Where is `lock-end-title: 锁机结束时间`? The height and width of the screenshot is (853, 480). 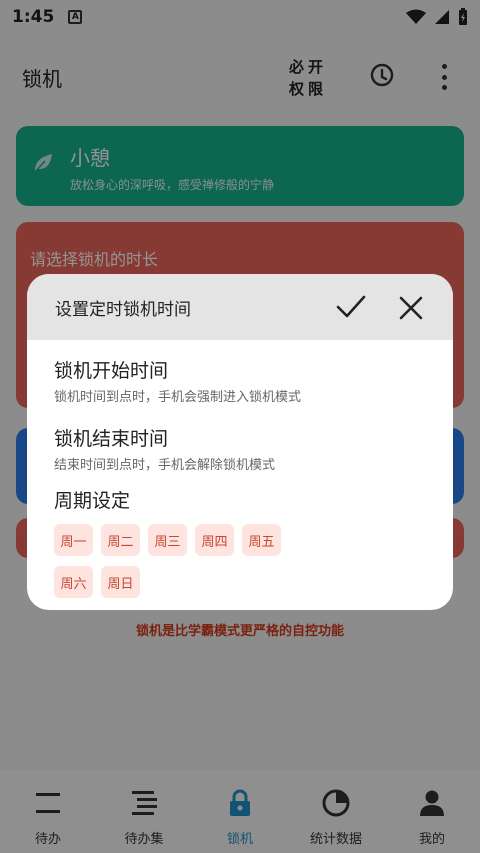
lock-end-title: 锁机结束时间 is located at coordinates (111, 439).